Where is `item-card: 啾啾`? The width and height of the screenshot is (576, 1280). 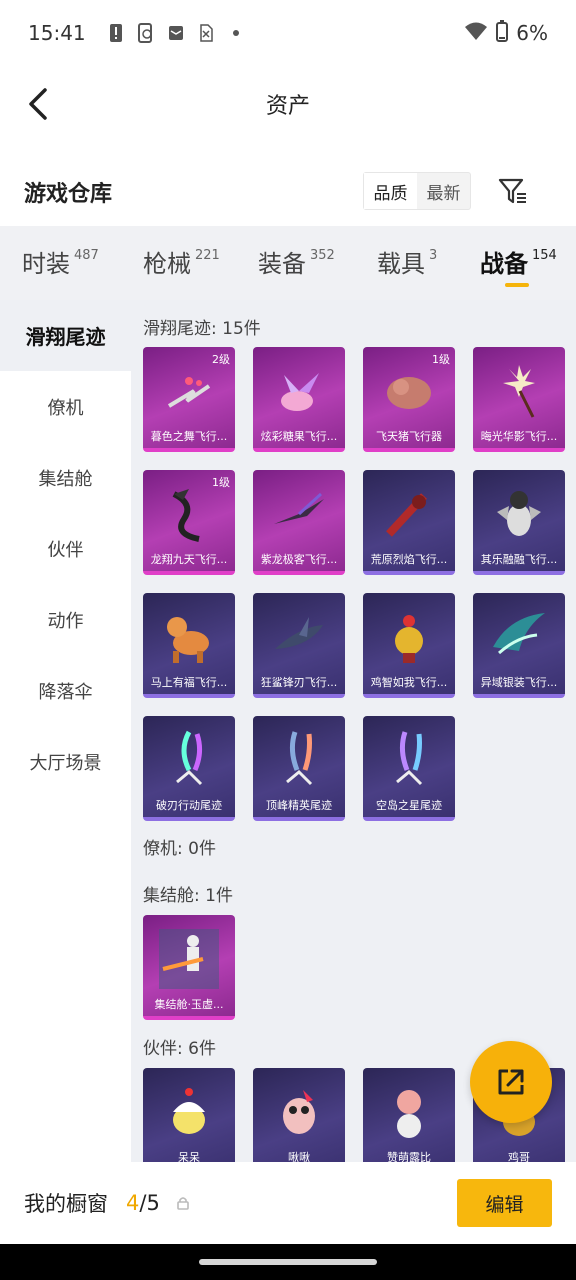
item-card: 啾啾 is located at coordinates (299, 1115).